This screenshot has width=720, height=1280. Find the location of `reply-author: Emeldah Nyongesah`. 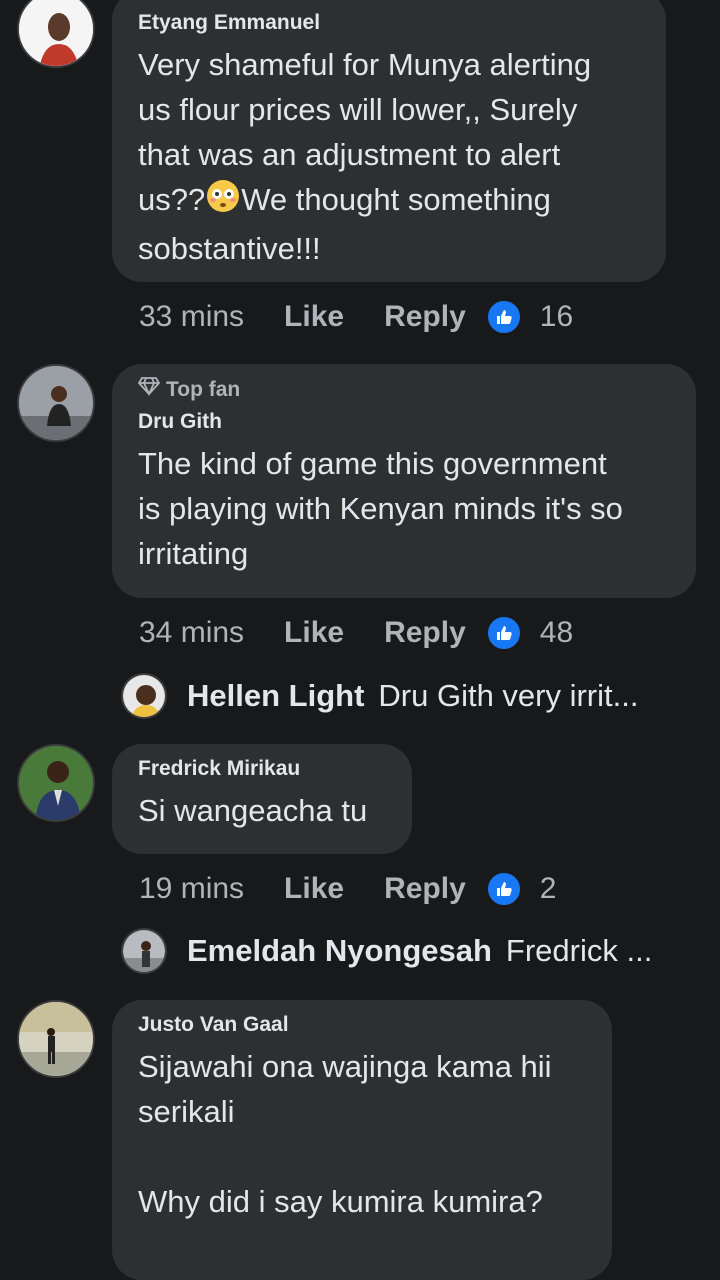

reply-author: Emeldah Nyongesah is located at coordinates (339, 951).